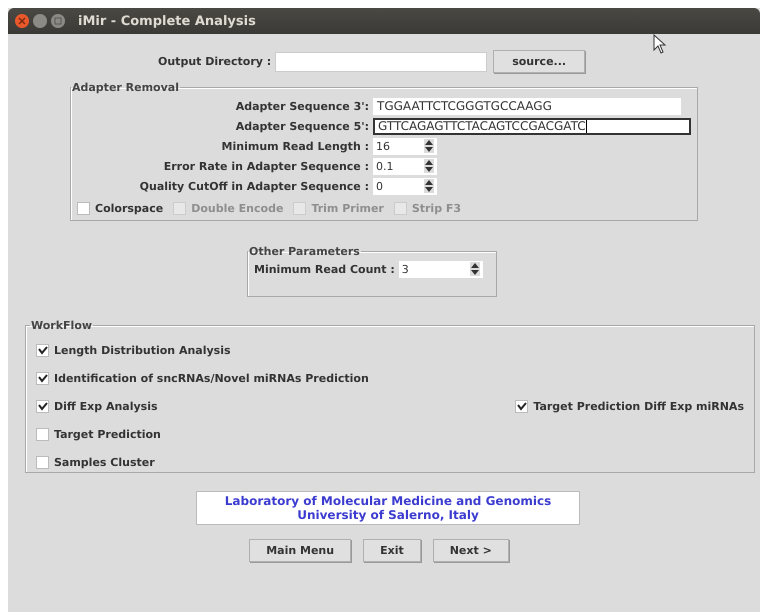 This screenshot has height=612, width=760. Describe the element at coordinates (167, 21) in the screenshot. I see `window-title: iMir - Complete Analysis` at that location.